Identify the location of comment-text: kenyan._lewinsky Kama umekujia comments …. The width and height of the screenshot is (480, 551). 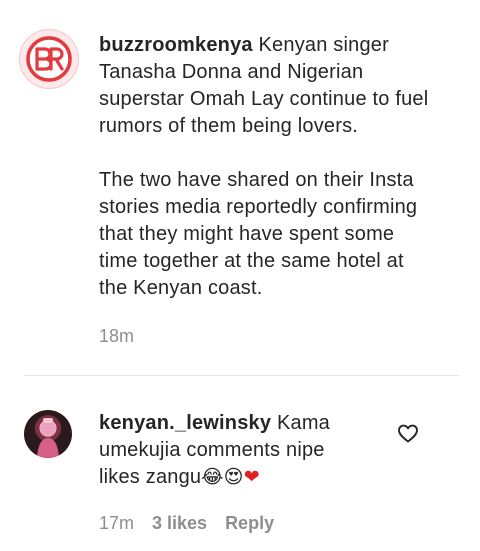
(234, 450).